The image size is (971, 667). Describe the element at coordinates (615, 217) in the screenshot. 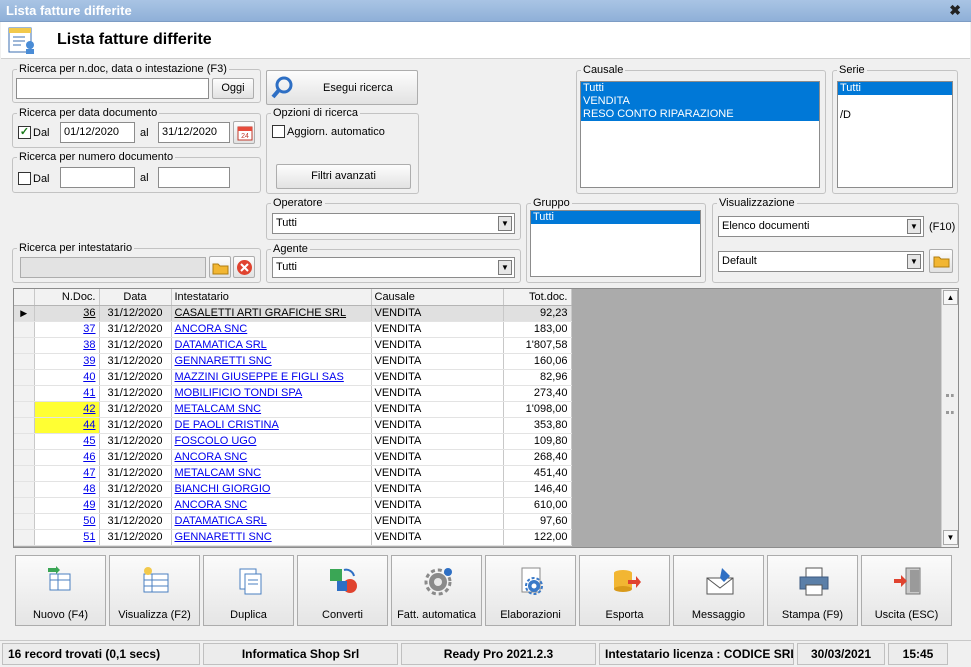

I see `gruppo-item: Tutti` at that location.